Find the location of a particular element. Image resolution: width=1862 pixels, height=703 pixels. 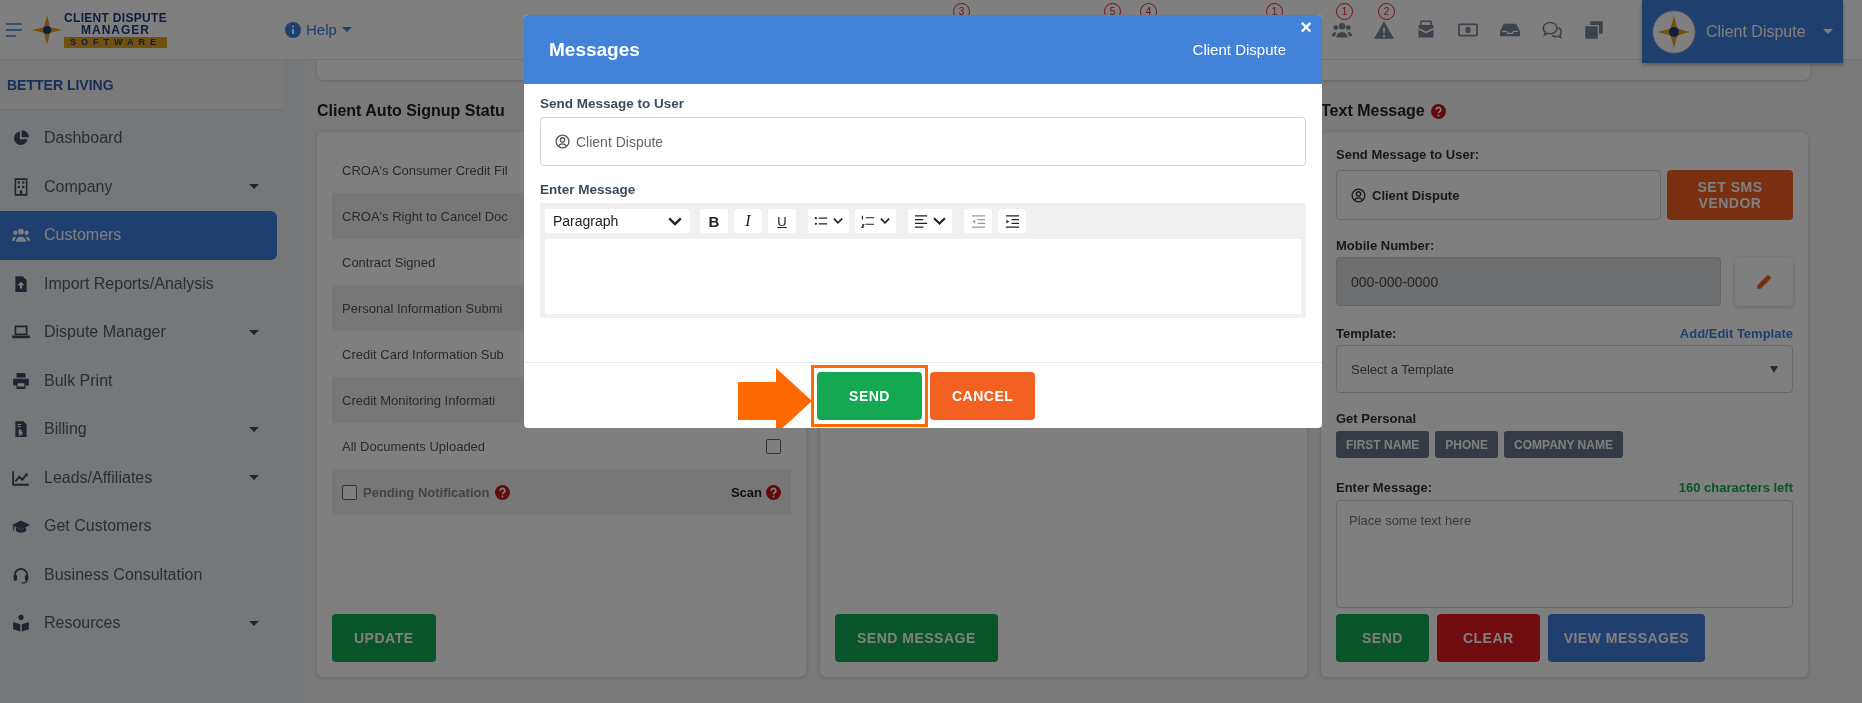

scan-label: Scan is located at coordinates (746, 492).